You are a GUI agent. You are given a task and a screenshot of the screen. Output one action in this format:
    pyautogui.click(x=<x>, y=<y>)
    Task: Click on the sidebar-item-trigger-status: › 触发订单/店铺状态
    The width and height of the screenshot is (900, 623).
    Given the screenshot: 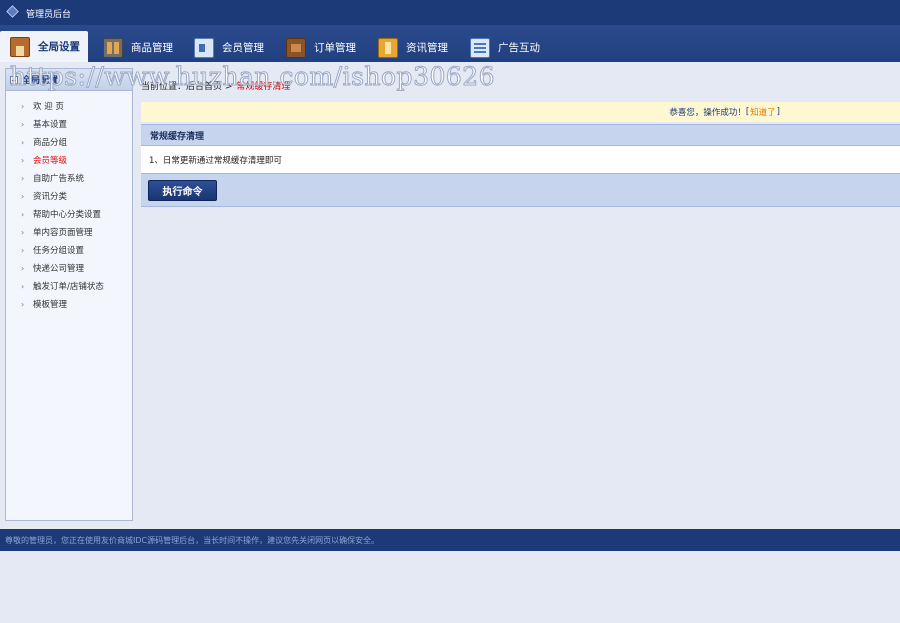 What is the action you would take?
    pyautogui.click(x=69, y=286)
    